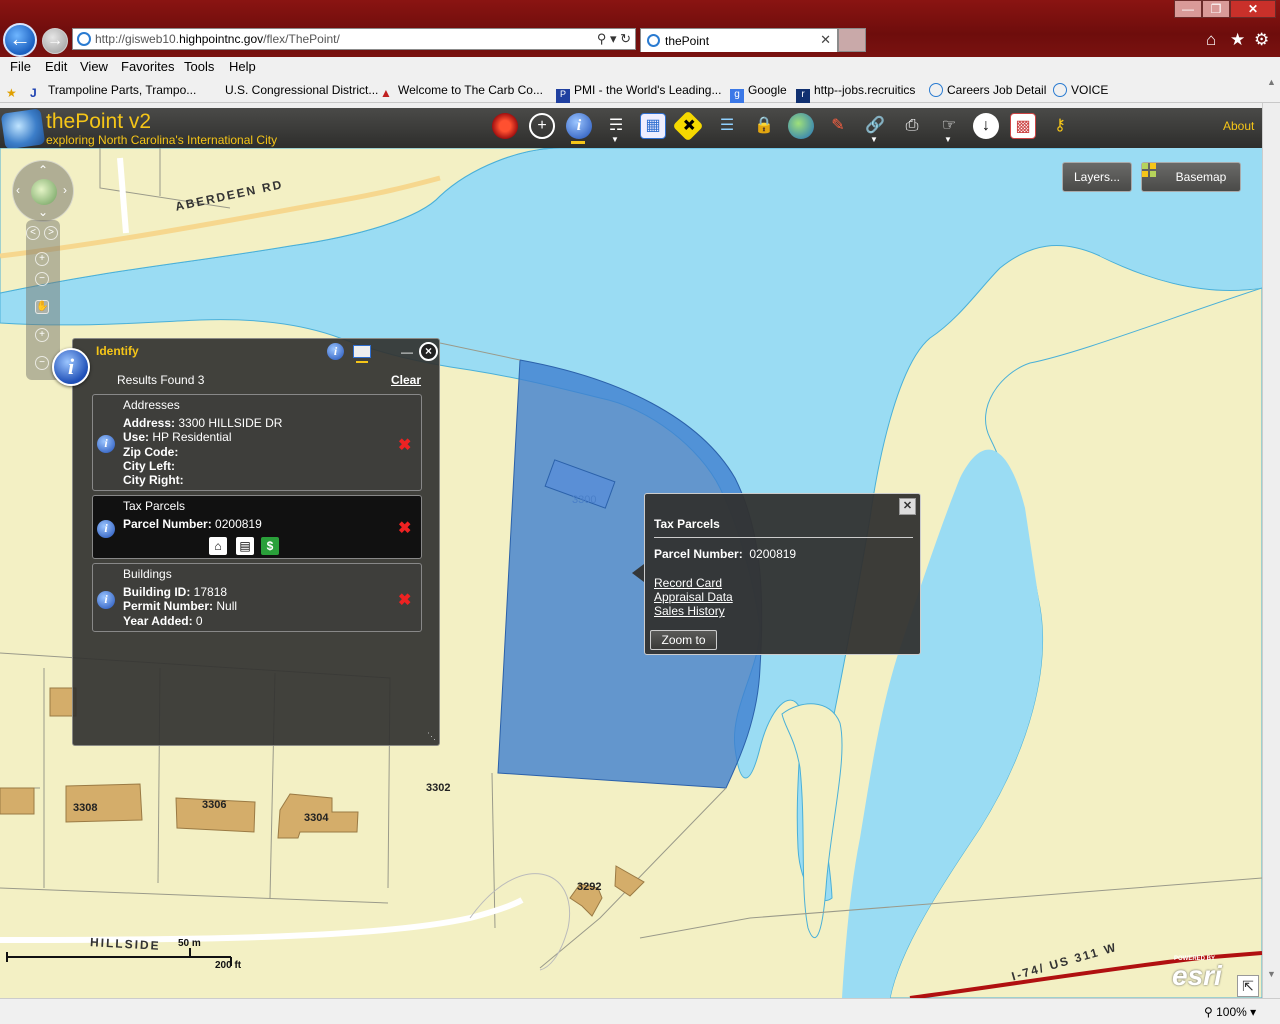  I want to click on popup-close-icon: ✕, so click(907, 506).